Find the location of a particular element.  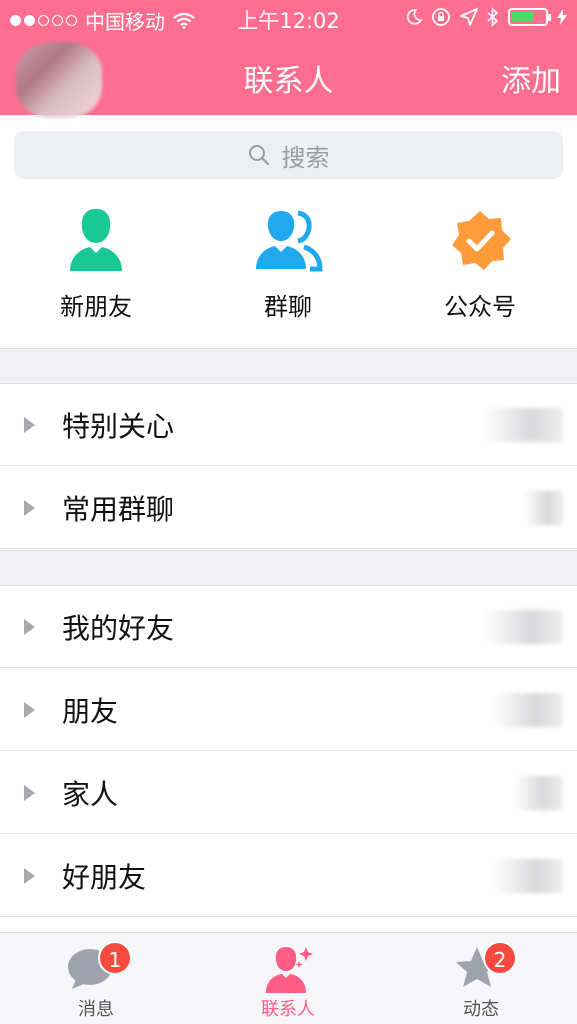

new-friend-entry: 新朋友 is located at coordinates (96, 263).